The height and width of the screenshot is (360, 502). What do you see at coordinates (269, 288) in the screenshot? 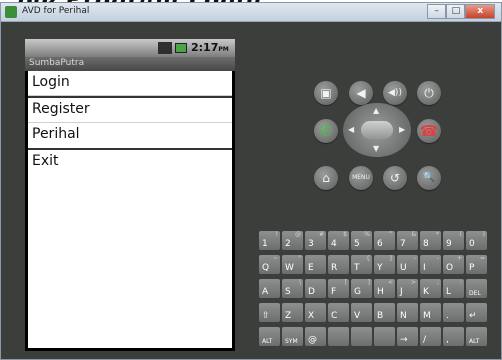
I see `key-a: A` at bounding box center [269, 288].